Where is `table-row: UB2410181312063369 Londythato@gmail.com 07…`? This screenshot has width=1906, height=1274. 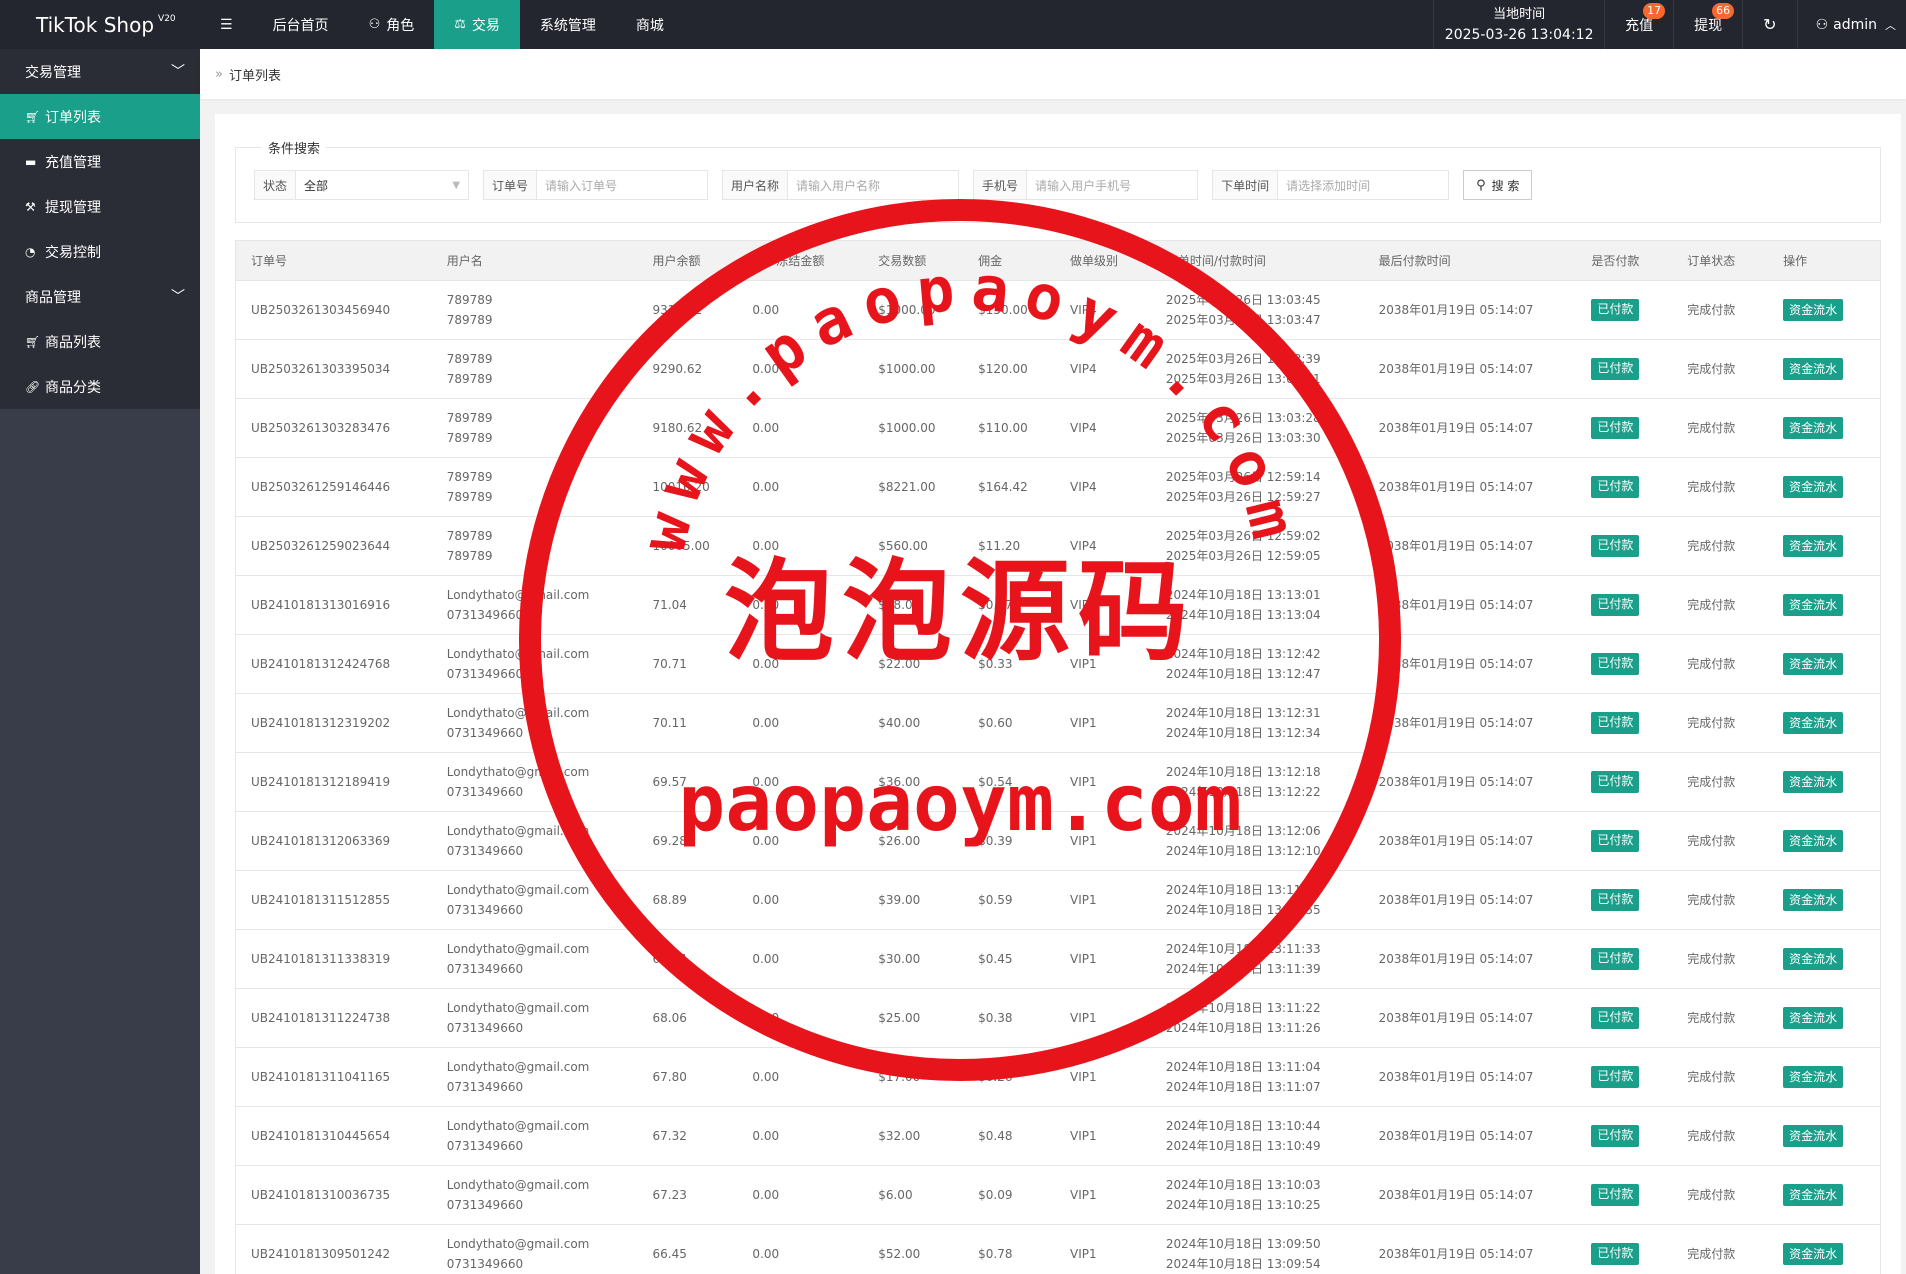 table-row: UB2410181312063369 Londythato@gmail.com 07… is located at coordinates (1058, 841).